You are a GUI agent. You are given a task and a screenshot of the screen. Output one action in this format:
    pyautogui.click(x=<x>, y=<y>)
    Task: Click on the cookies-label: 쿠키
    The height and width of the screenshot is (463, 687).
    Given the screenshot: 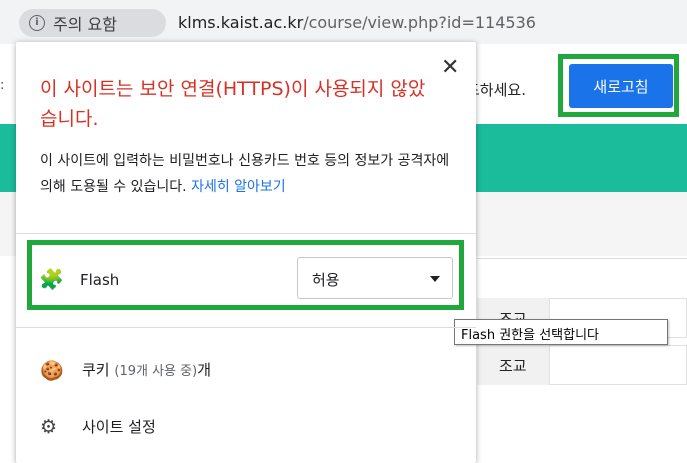 What is the action you would take?
    pyautogui.click(x=96, y=370)
    